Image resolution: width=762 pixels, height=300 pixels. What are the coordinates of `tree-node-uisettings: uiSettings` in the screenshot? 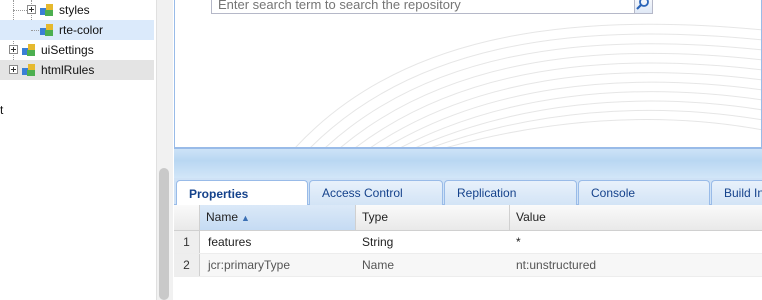 It's located at (77, 50).